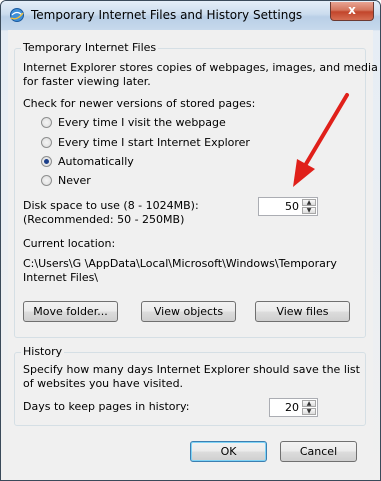  What do you see at coordinates (96, 161) in the screenshot?
I see `radio-label: Automatically` at bounding box center [96, 161].